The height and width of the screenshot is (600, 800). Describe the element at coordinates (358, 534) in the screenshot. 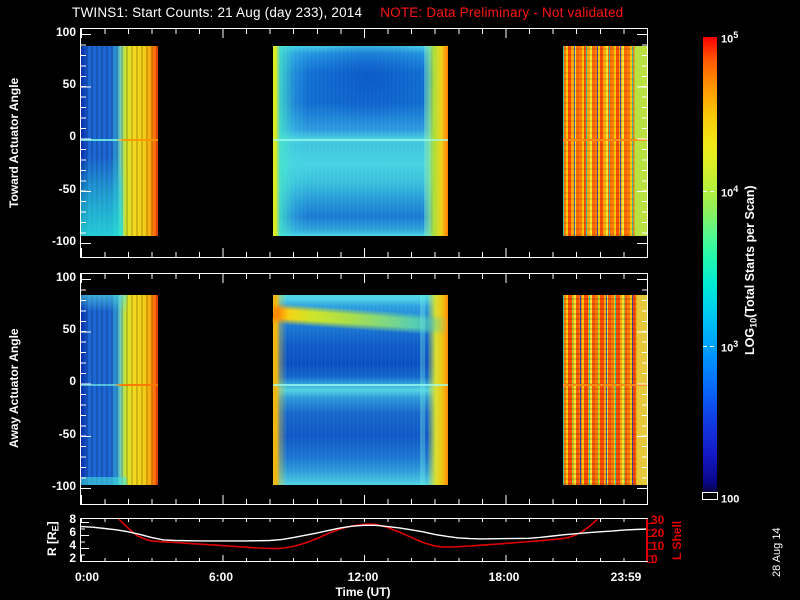

I see `curve-right` at that location.